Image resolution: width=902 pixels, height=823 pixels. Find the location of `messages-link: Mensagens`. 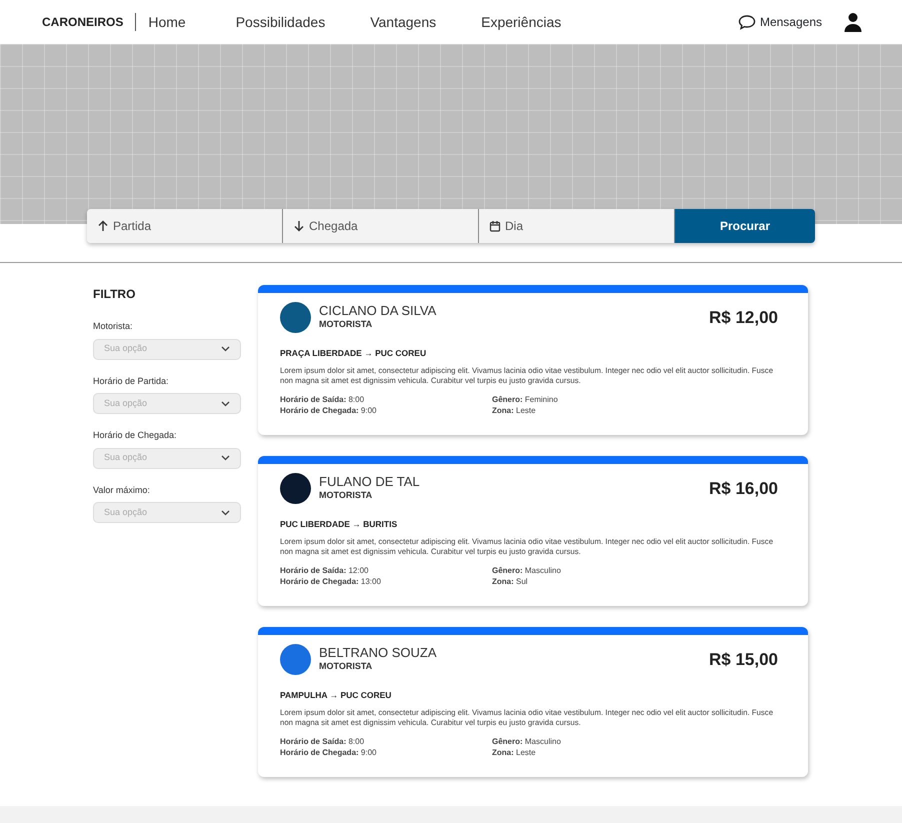

messages-link: Mensagens is located at coordinates (780, 22).